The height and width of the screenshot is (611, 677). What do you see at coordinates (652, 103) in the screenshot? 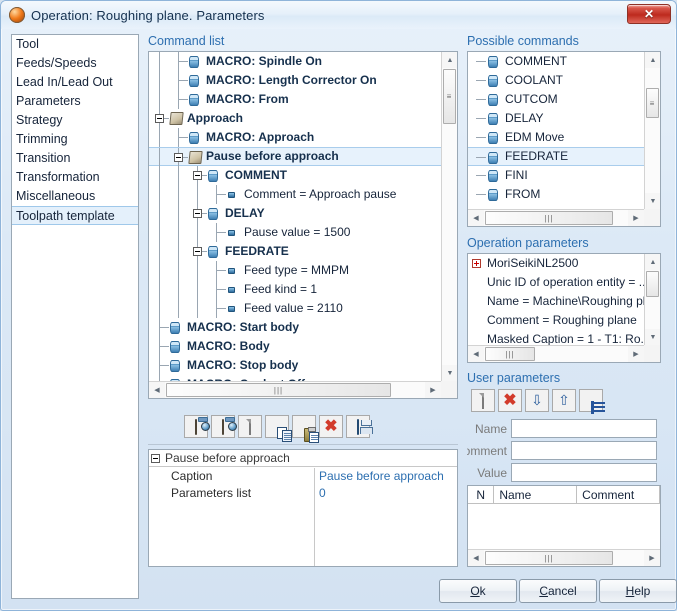
I see `vscroll-thumb: ≡` at bounding box center [652, 103].